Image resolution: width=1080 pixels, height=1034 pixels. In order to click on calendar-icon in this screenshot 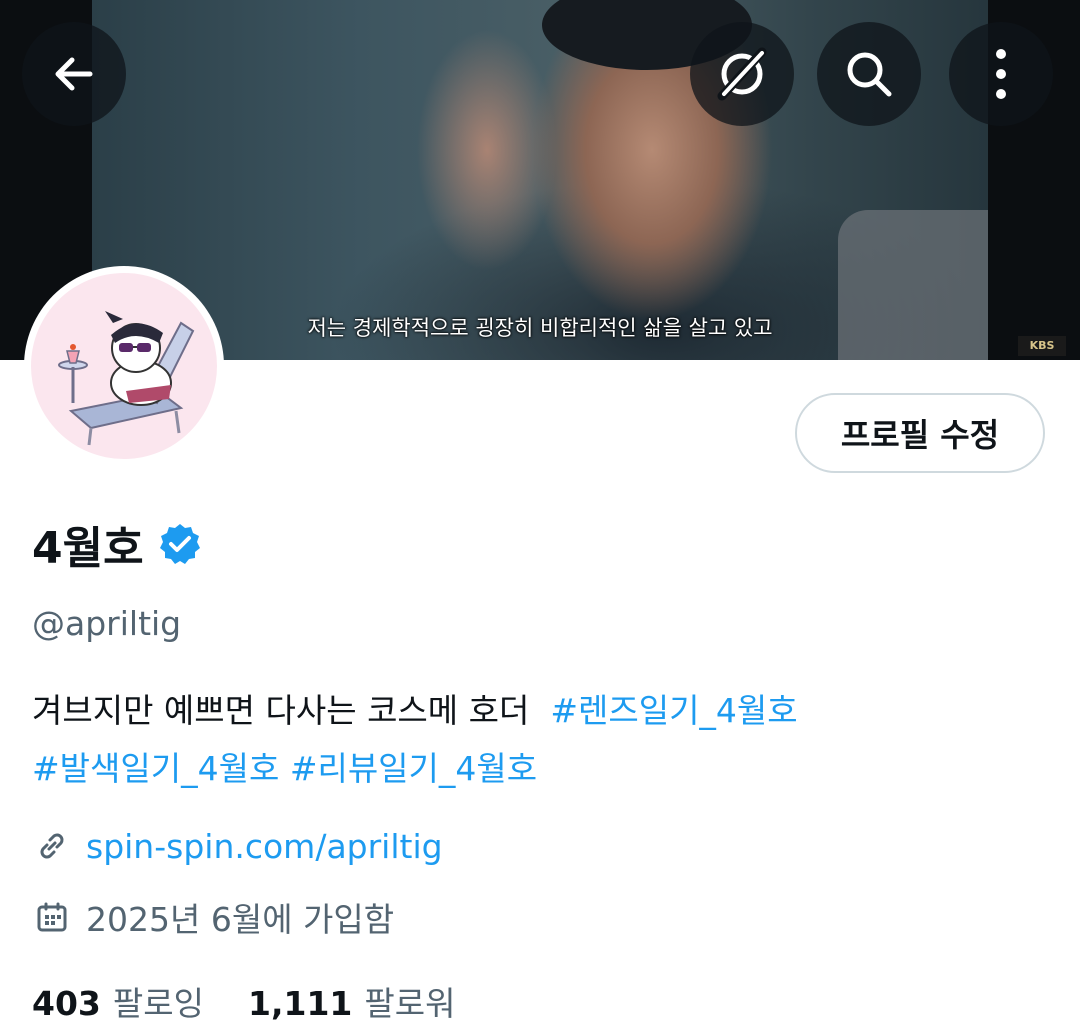, I will do `click(52, 917)`.